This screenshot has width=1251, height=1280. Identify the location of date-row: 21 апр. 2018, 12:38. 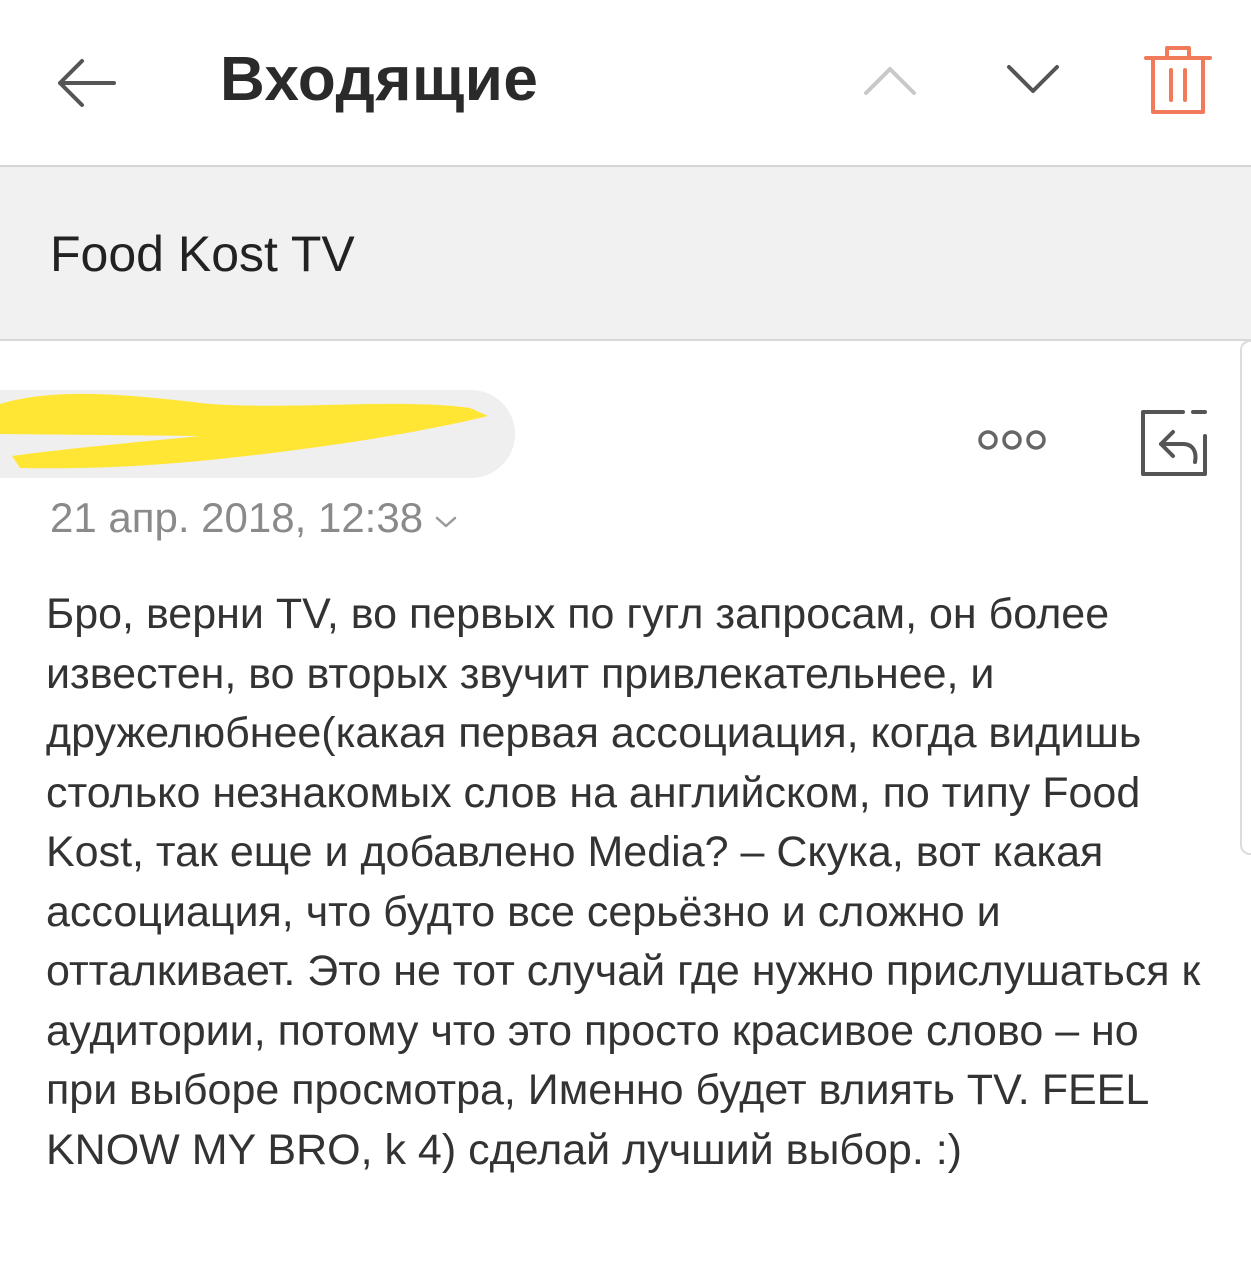
(253, 518).